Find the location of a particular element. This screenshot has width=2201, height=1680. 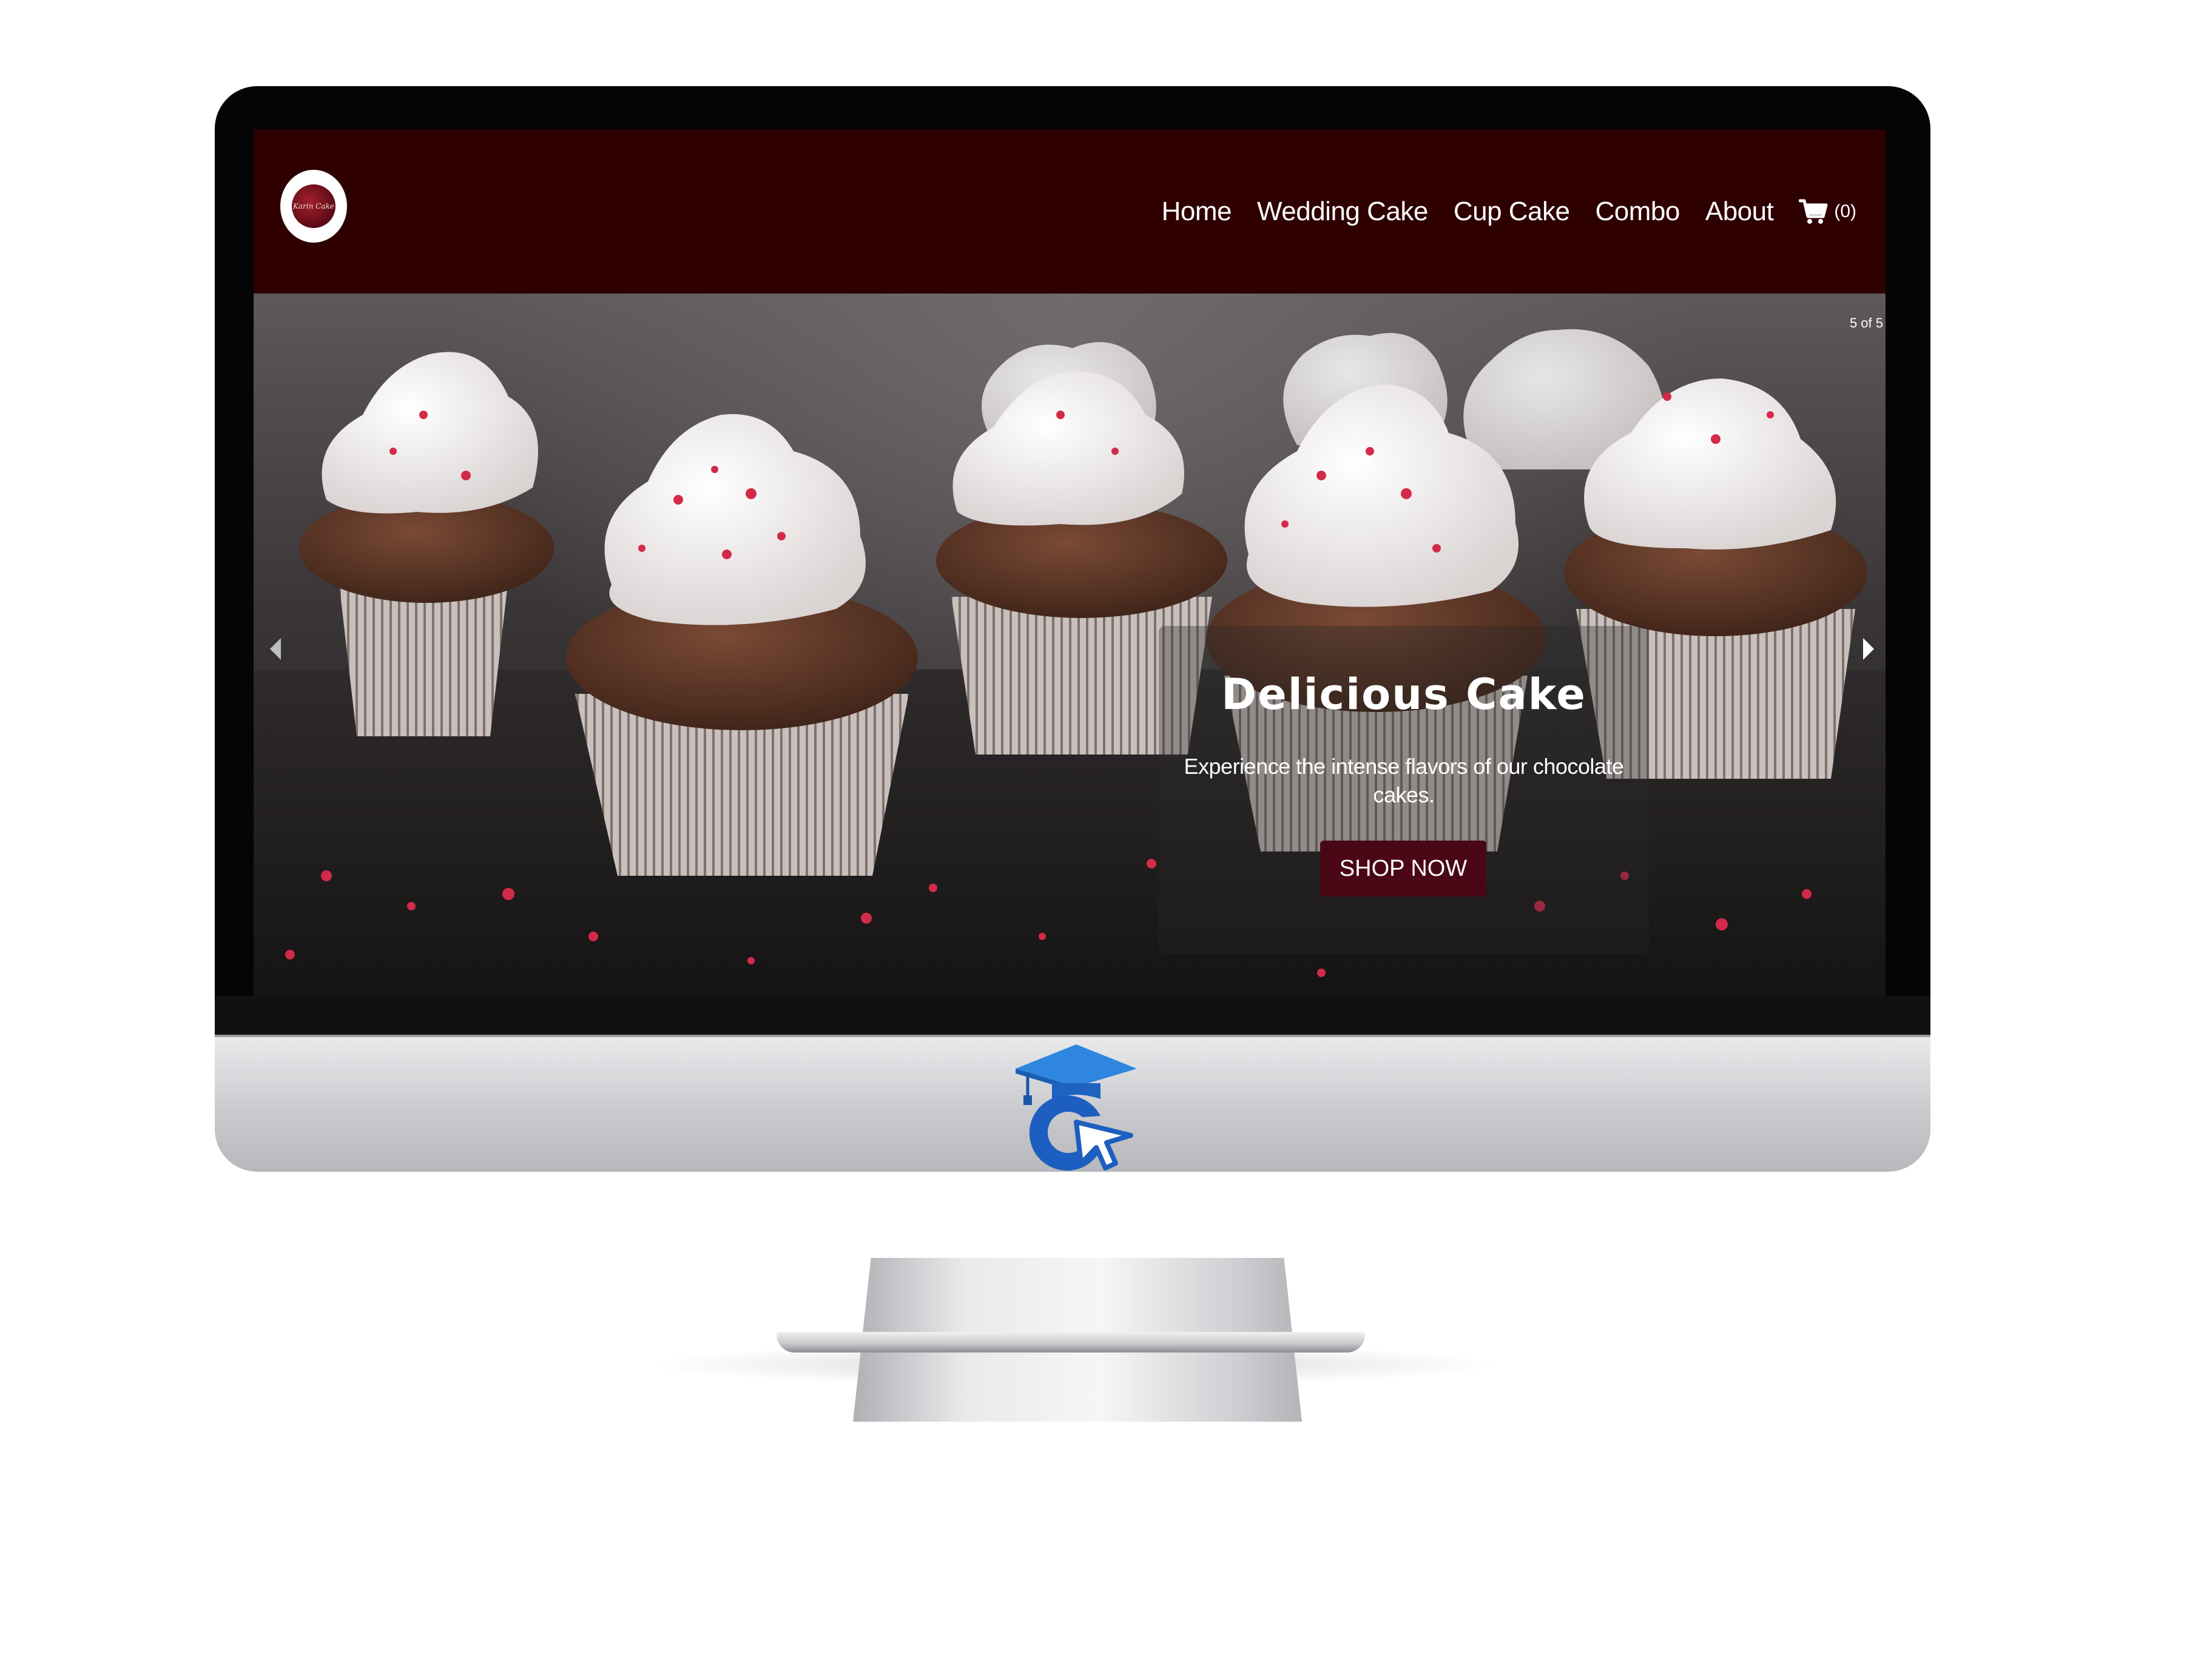

chevron-right-icon is located at coordinates (1868, 649).